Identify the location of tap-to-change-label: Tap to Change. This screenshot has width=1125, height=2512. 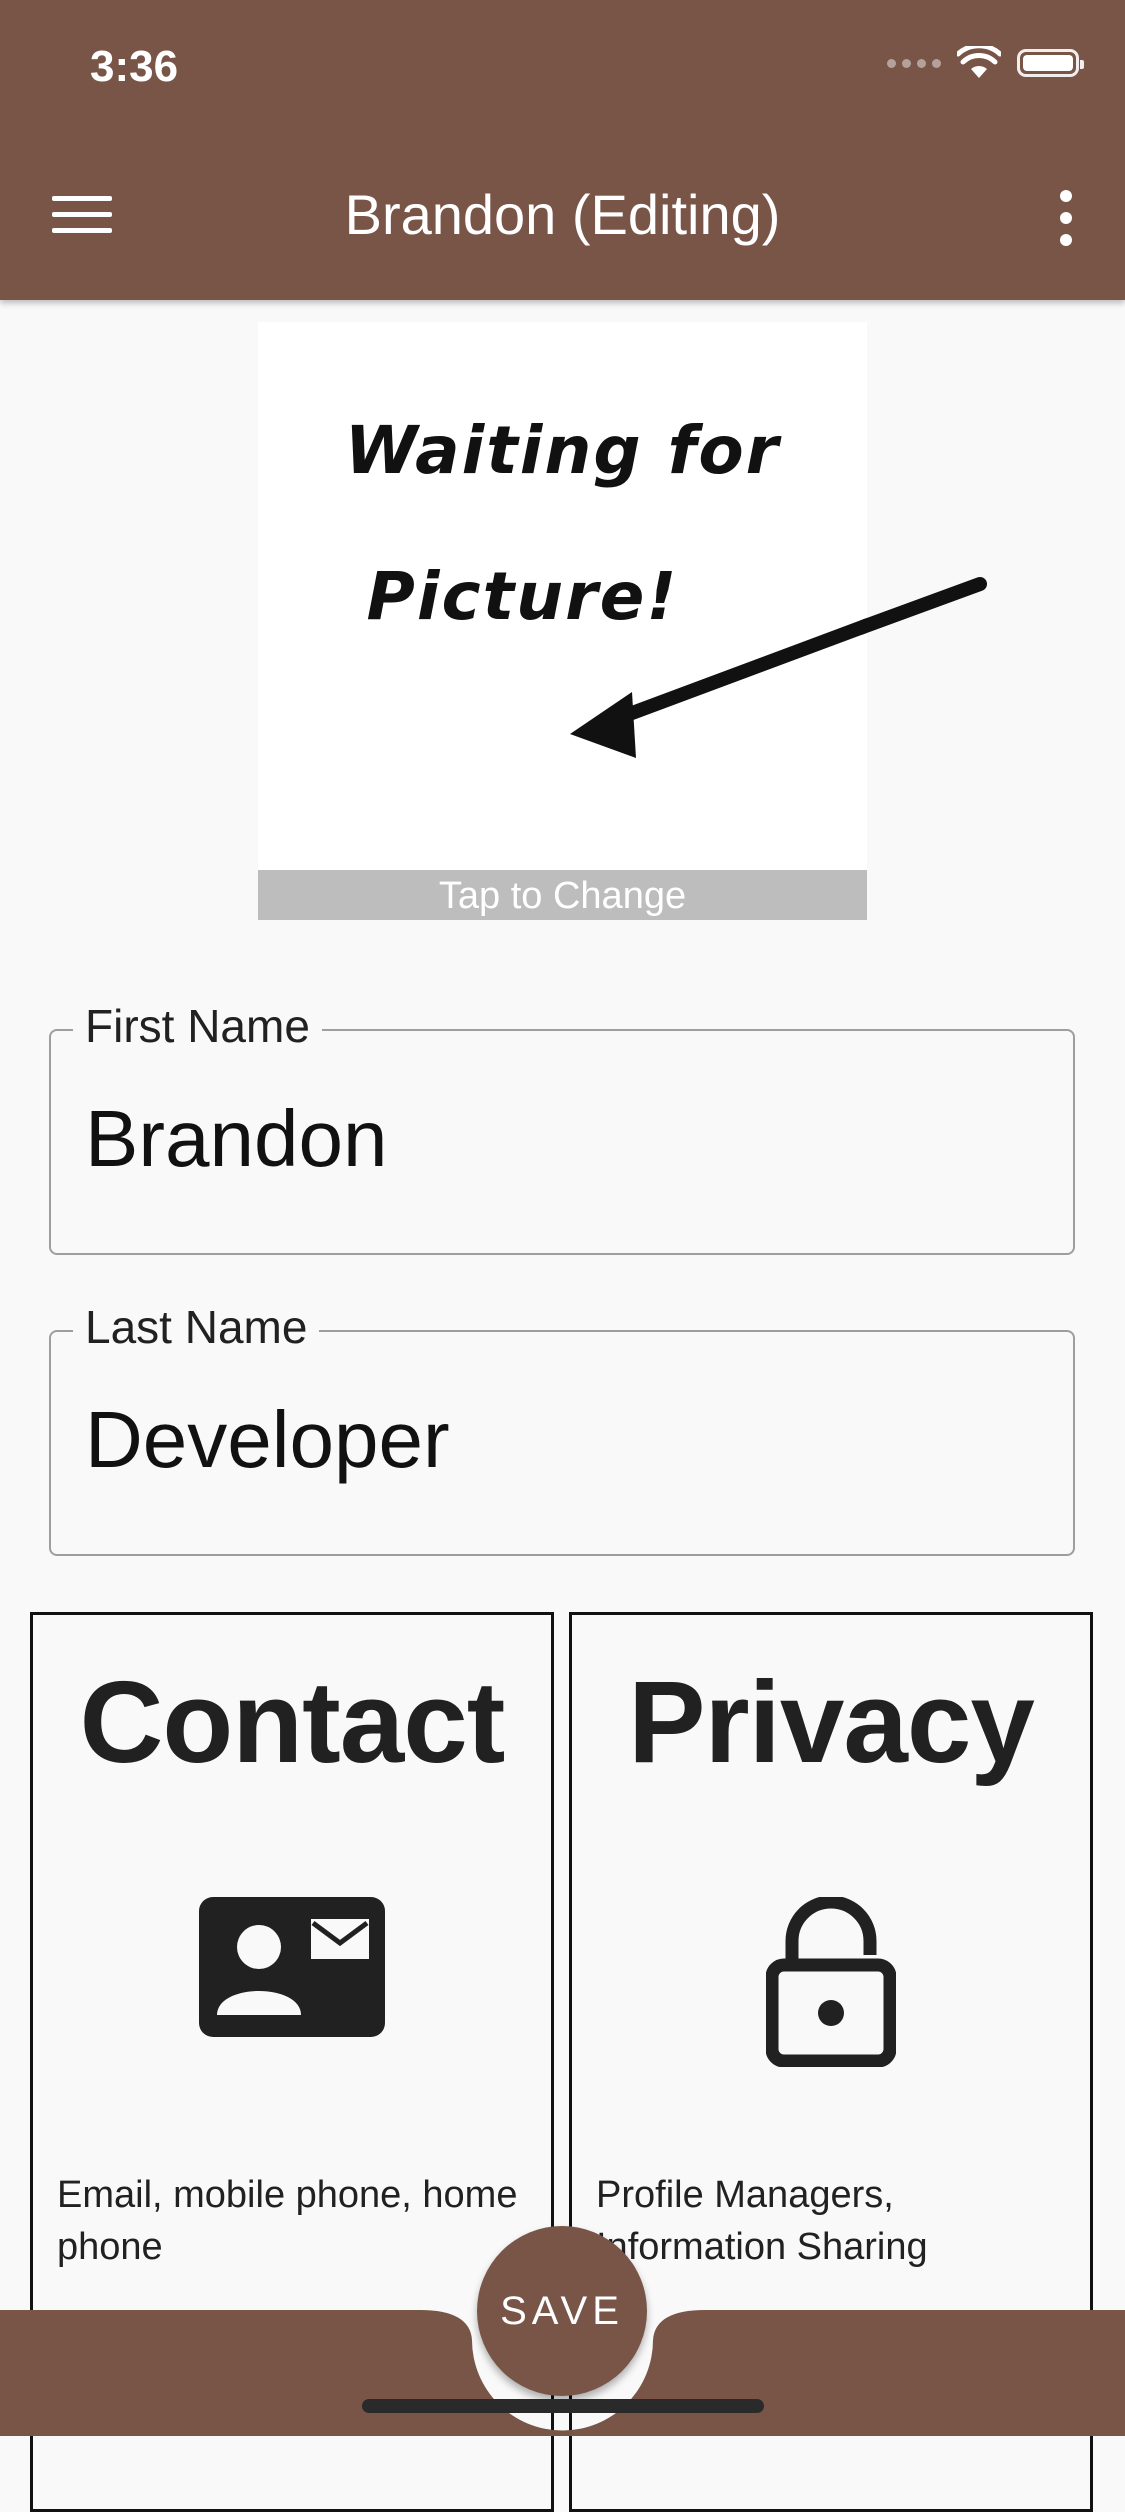
(562, 895).